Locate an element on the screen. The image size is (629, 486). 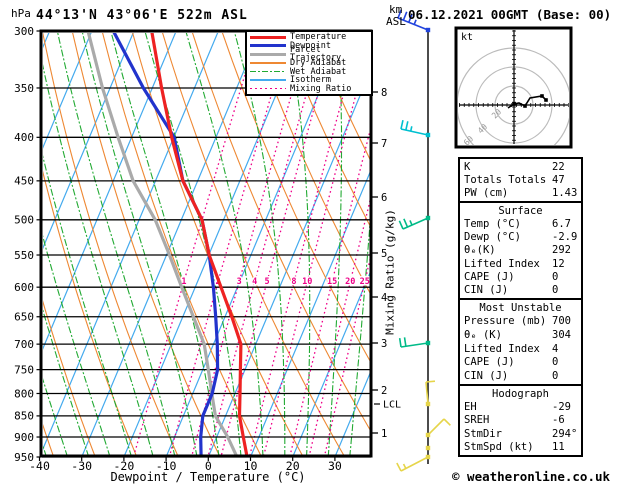
row-value: 12 is located at coordinates (558, 263).